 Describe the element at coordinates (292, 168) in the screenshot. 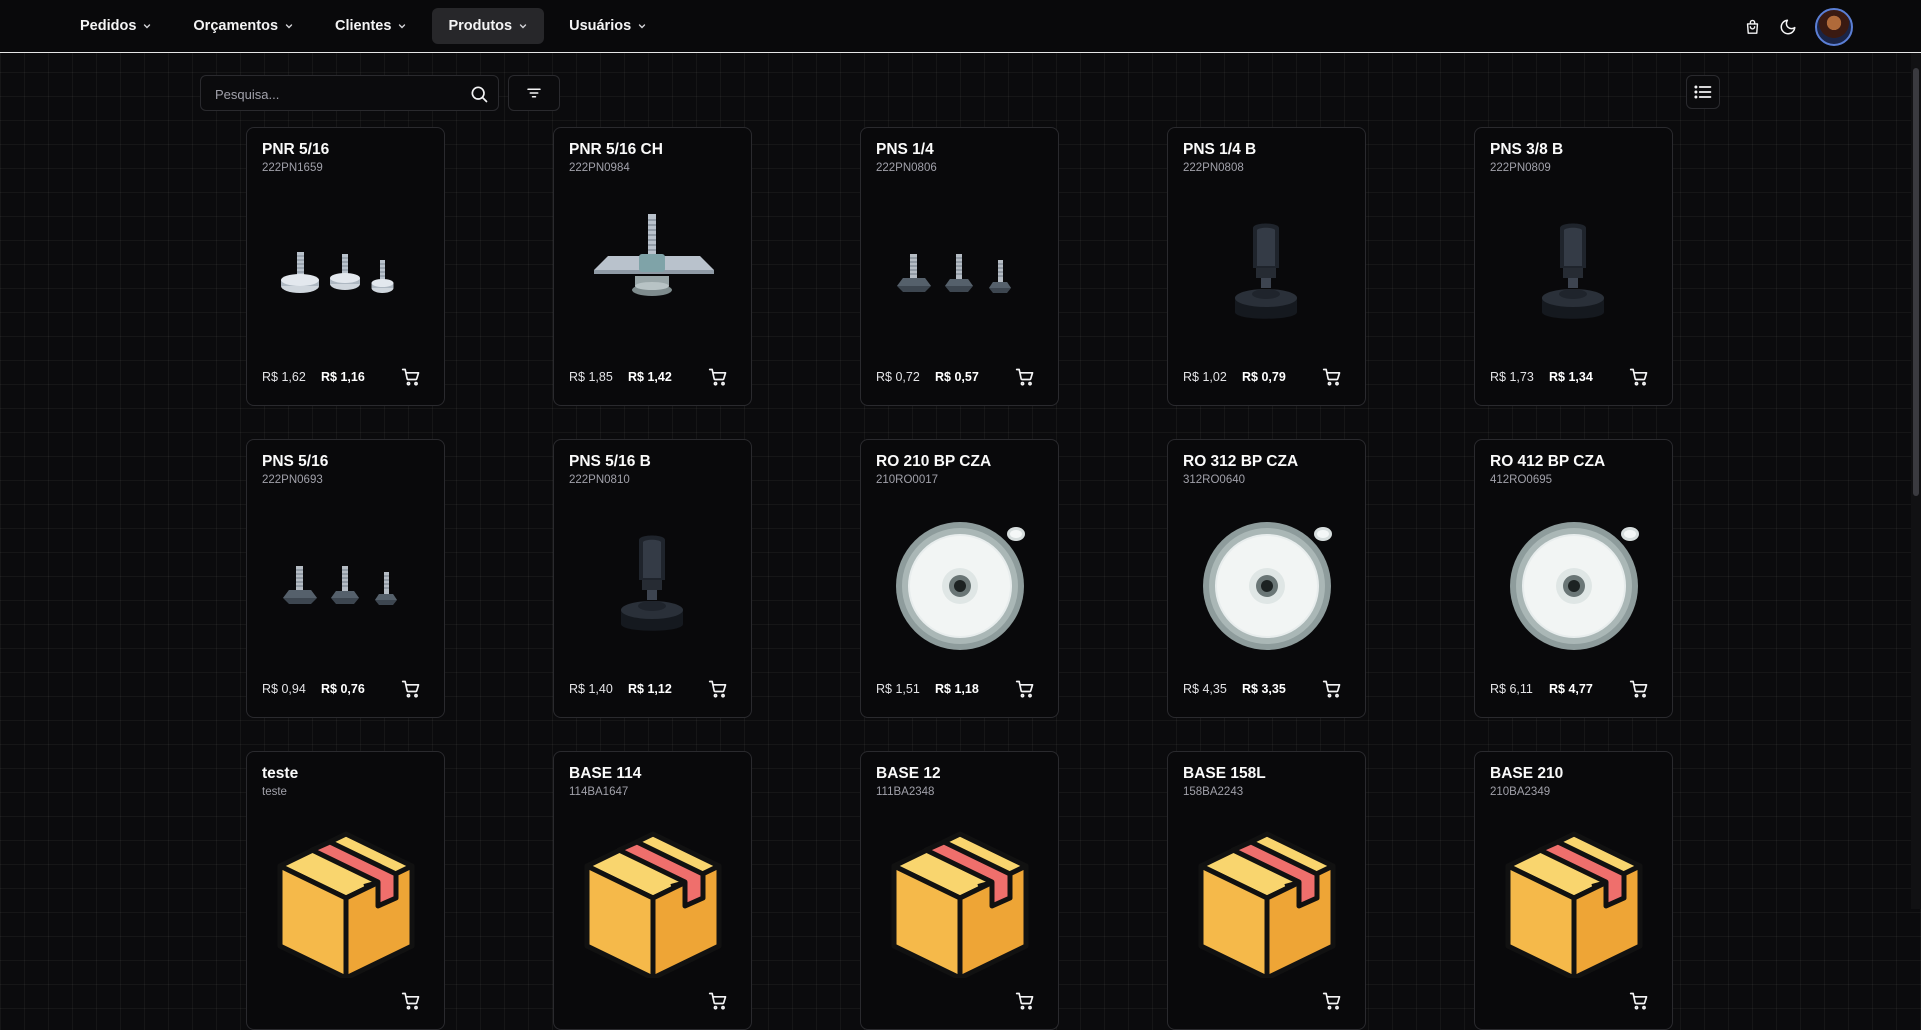

I see `product-code: 222PN1659` at that location.